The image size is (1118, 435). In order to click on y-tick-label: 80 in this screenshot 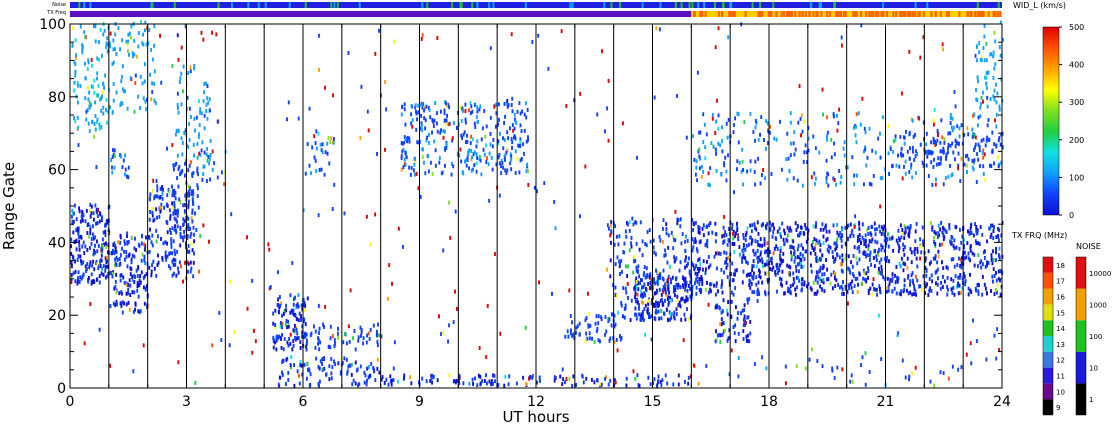, I will do `click(57, 98)`.